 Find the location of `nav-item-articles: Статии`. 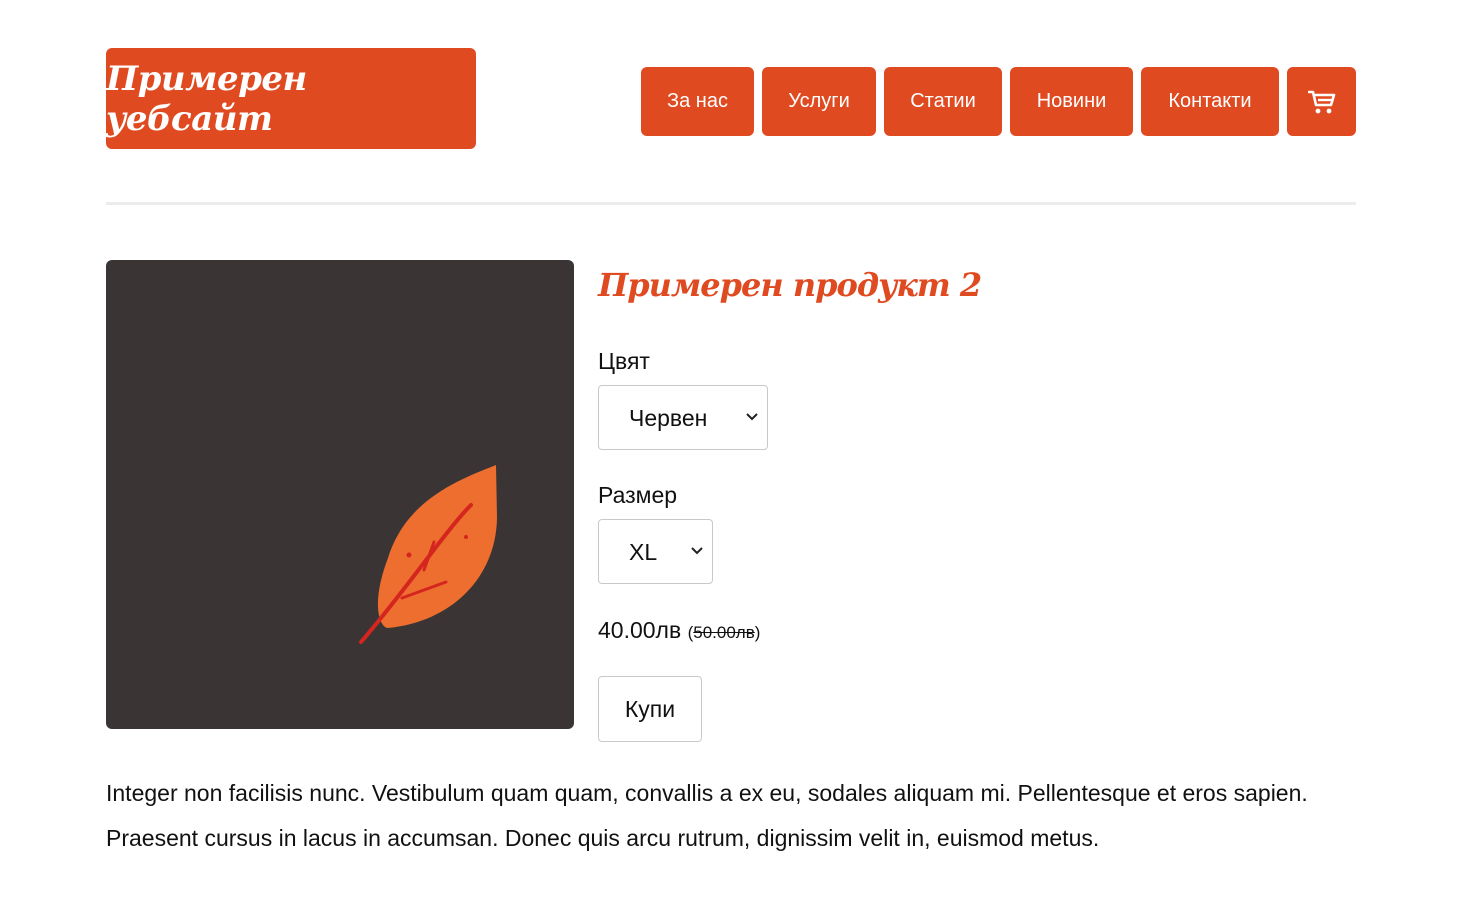

nav-item-articles: Статии is located at coordinates (943, 101).